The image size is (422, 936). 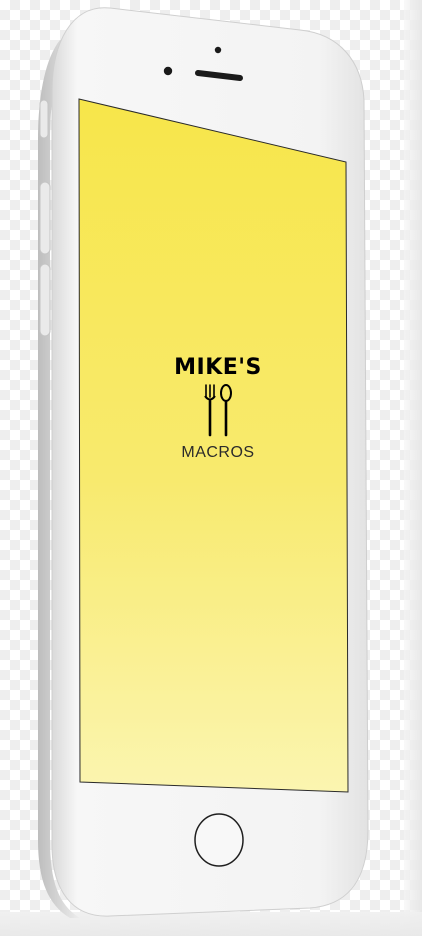 I want to click on home-button, so click(x=219, y=840).